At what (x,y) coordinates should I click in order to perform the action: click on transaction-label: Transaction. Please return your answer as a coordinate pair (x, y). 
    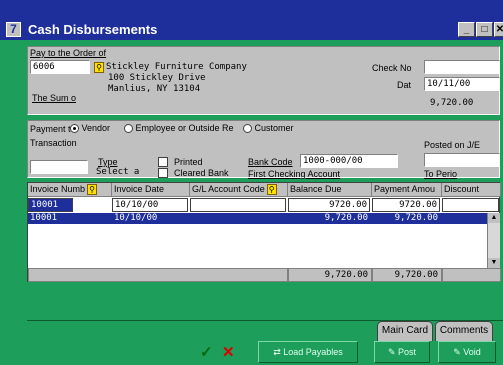
    Looking at the image, I should click on (53, 143).